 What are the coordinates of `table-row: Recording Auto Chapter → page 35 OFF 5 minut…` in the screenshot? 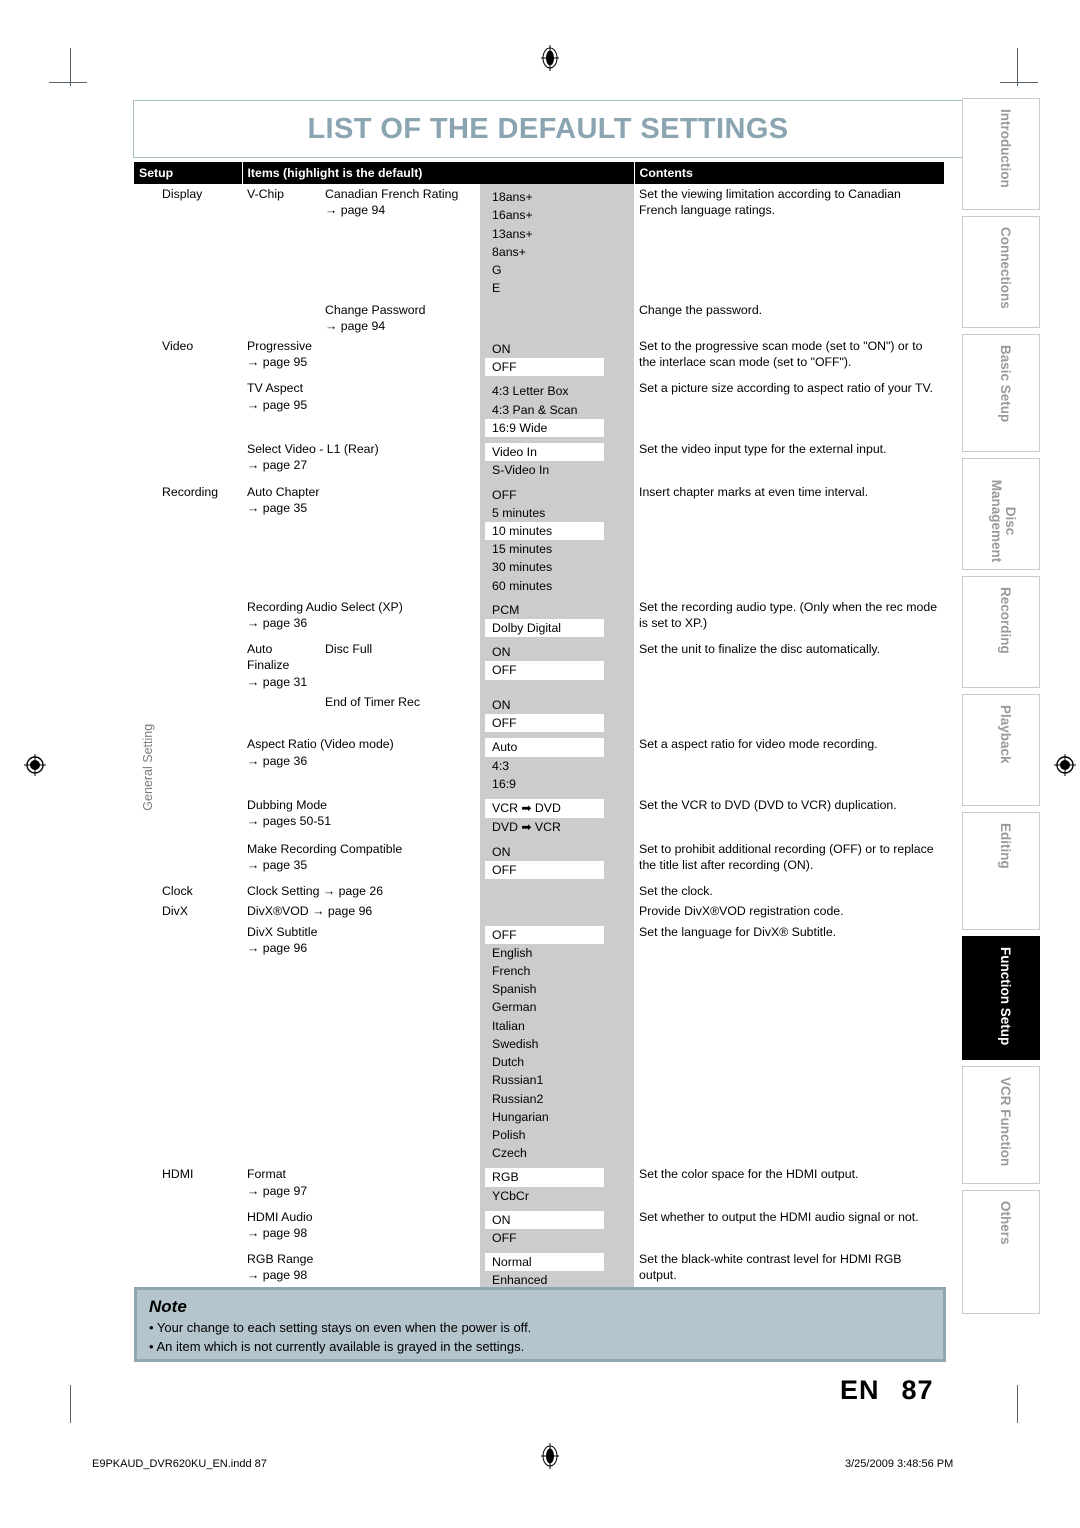 It's located at (539, 539).